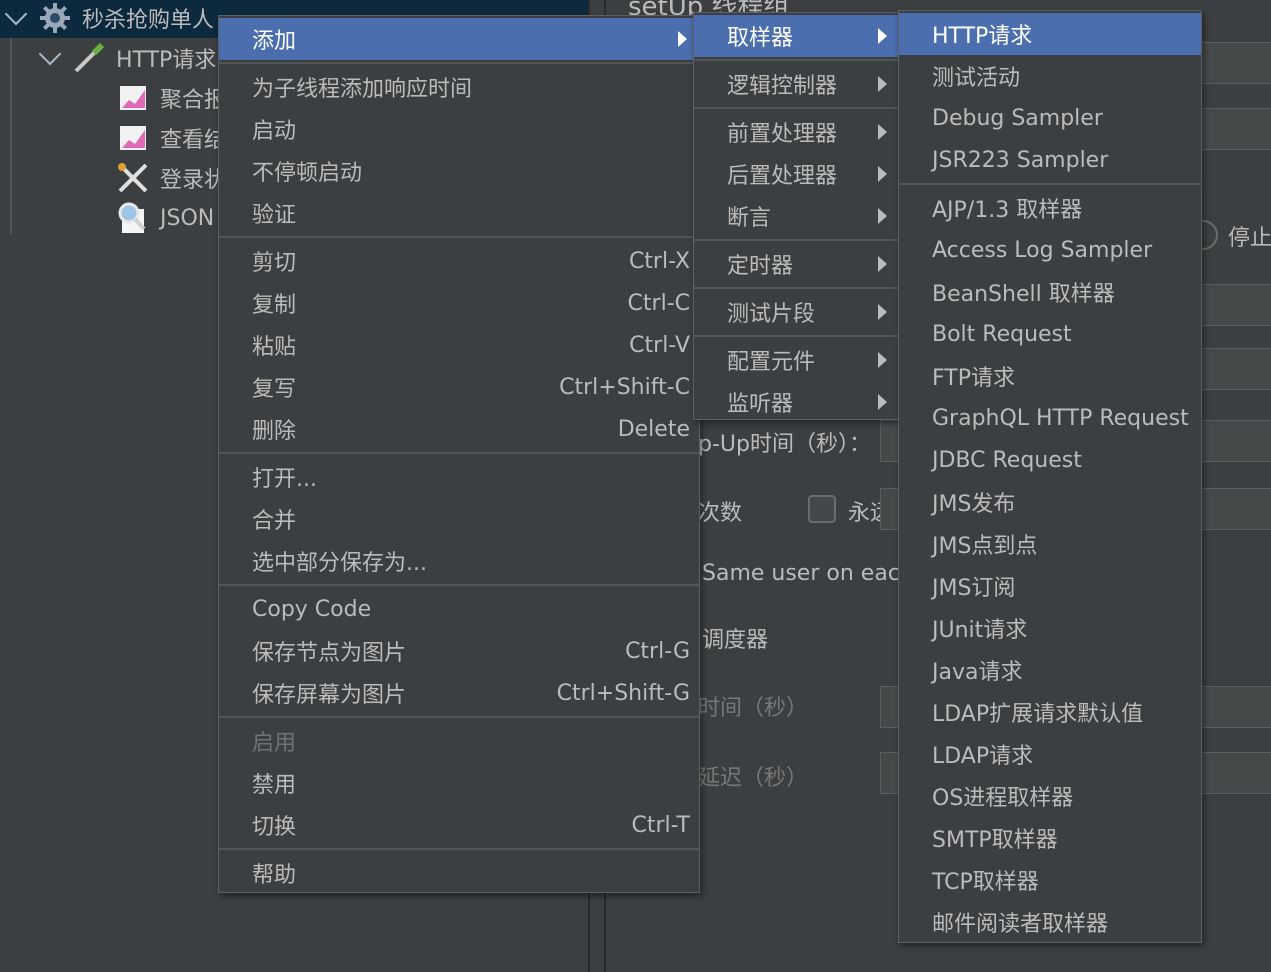  I want to click on menu-item: FTP请求, so click(1050, 376).